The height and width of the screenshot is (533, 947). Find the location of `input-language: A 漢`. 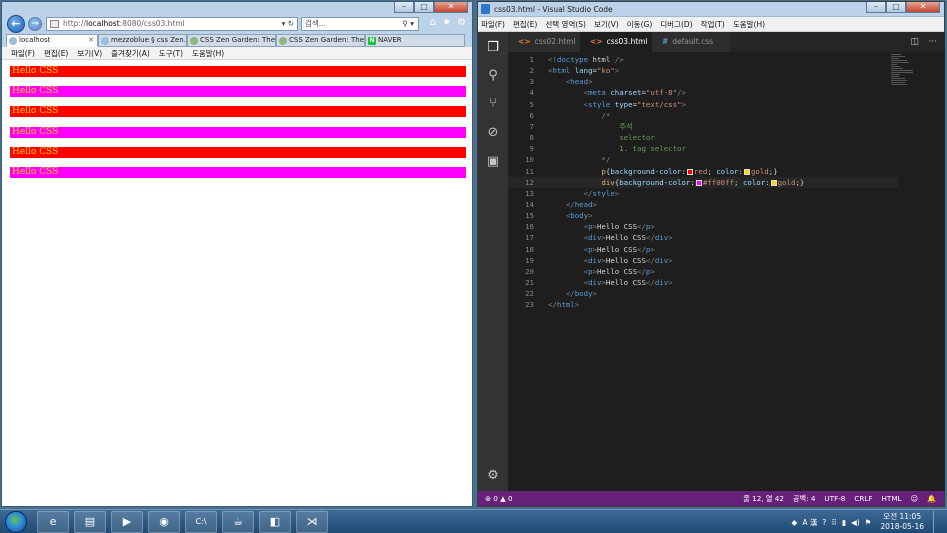

input-language: A 漢 is located at coordinates (809, 522).